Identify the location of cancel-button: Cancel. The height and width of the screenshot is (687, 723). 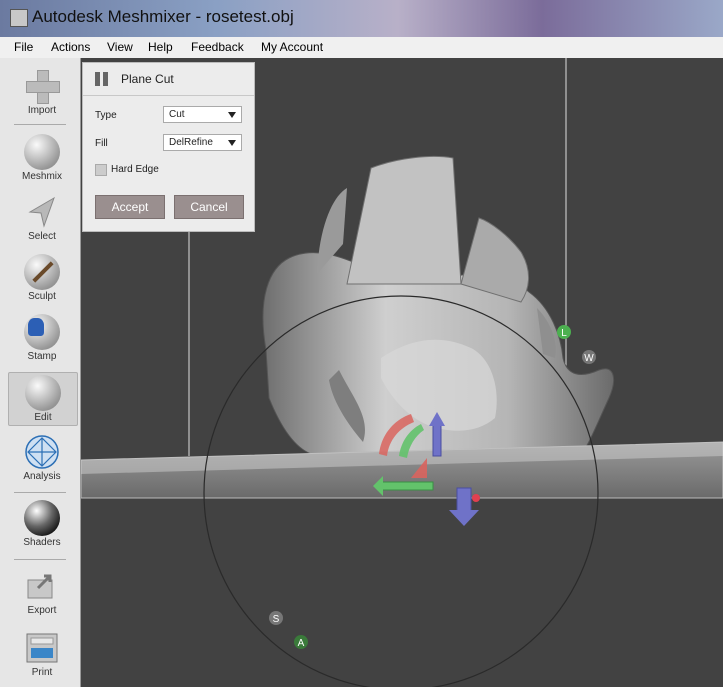
(209, 207).